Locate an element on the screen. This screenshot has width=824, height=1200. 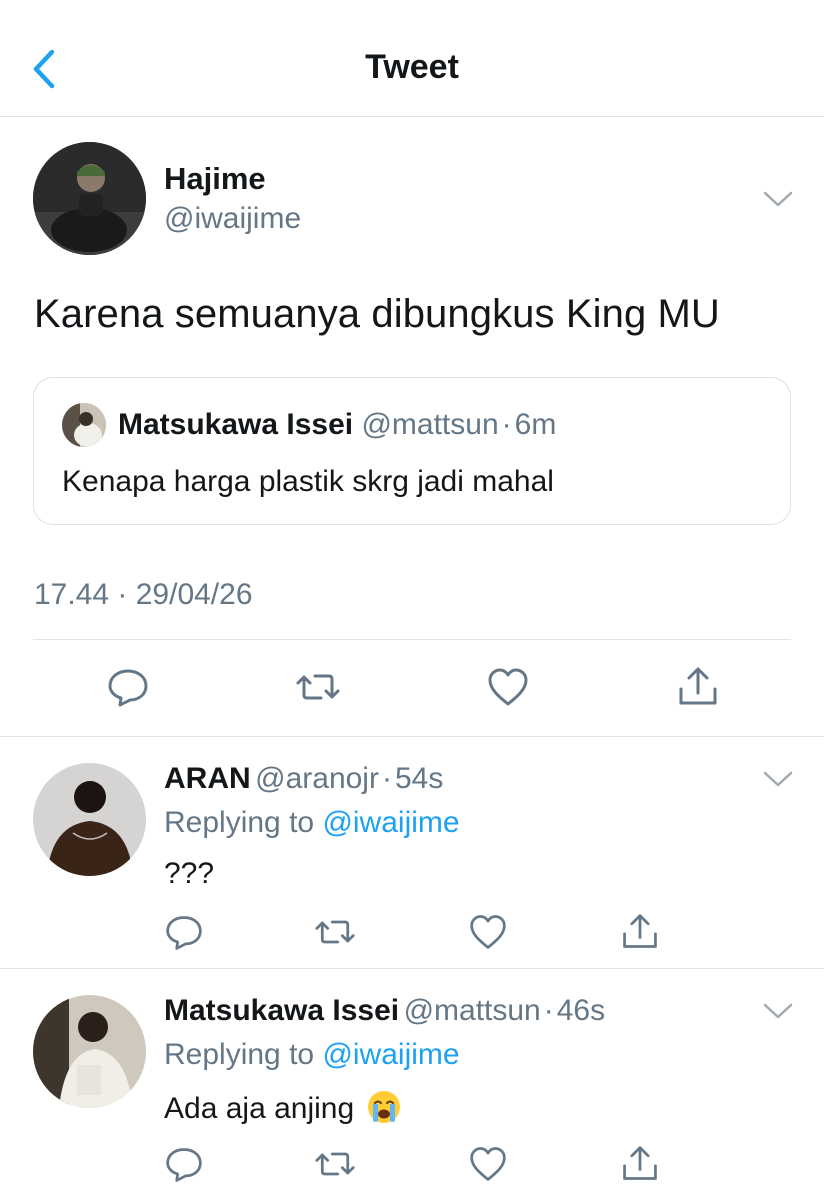
reply-text: ??? is located at coordinates (189, 873).